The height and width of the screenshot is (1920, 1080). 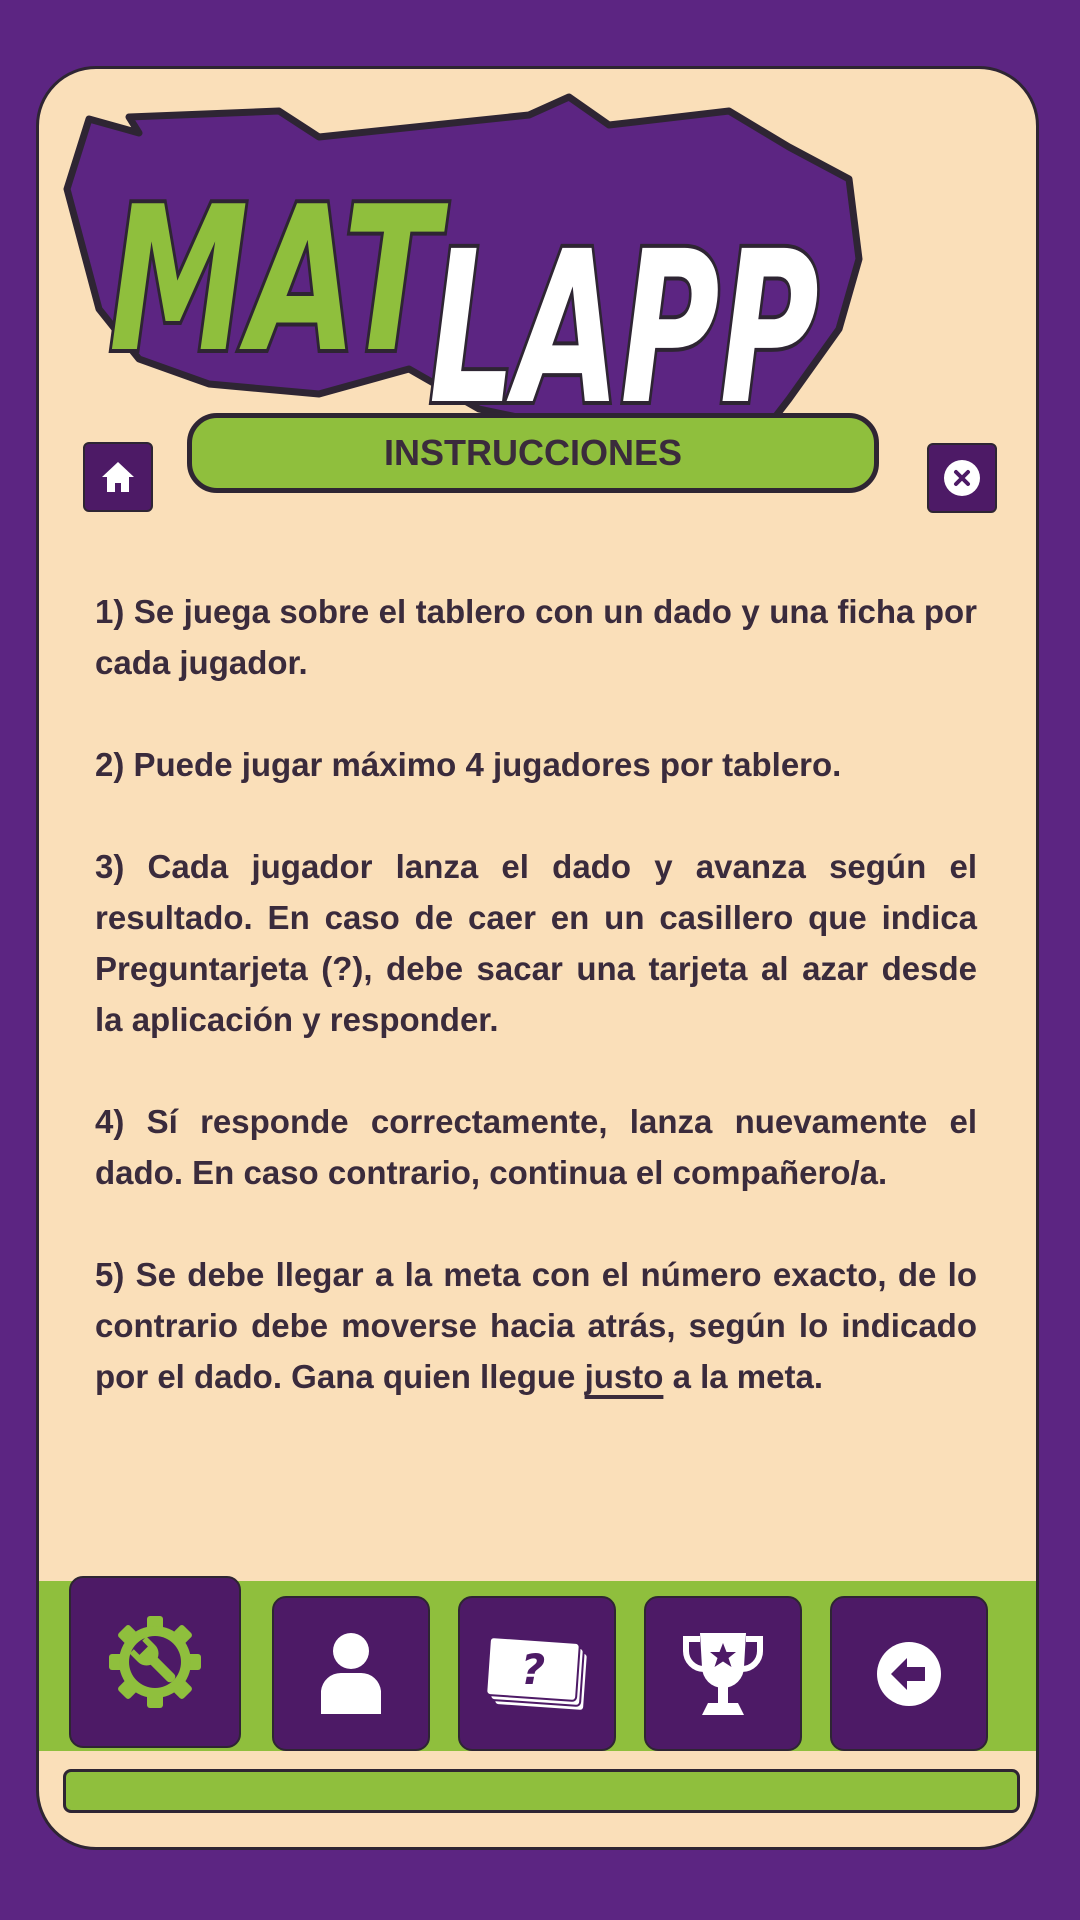 I want to click on trophy-icon, so click(x=723, y=1673).